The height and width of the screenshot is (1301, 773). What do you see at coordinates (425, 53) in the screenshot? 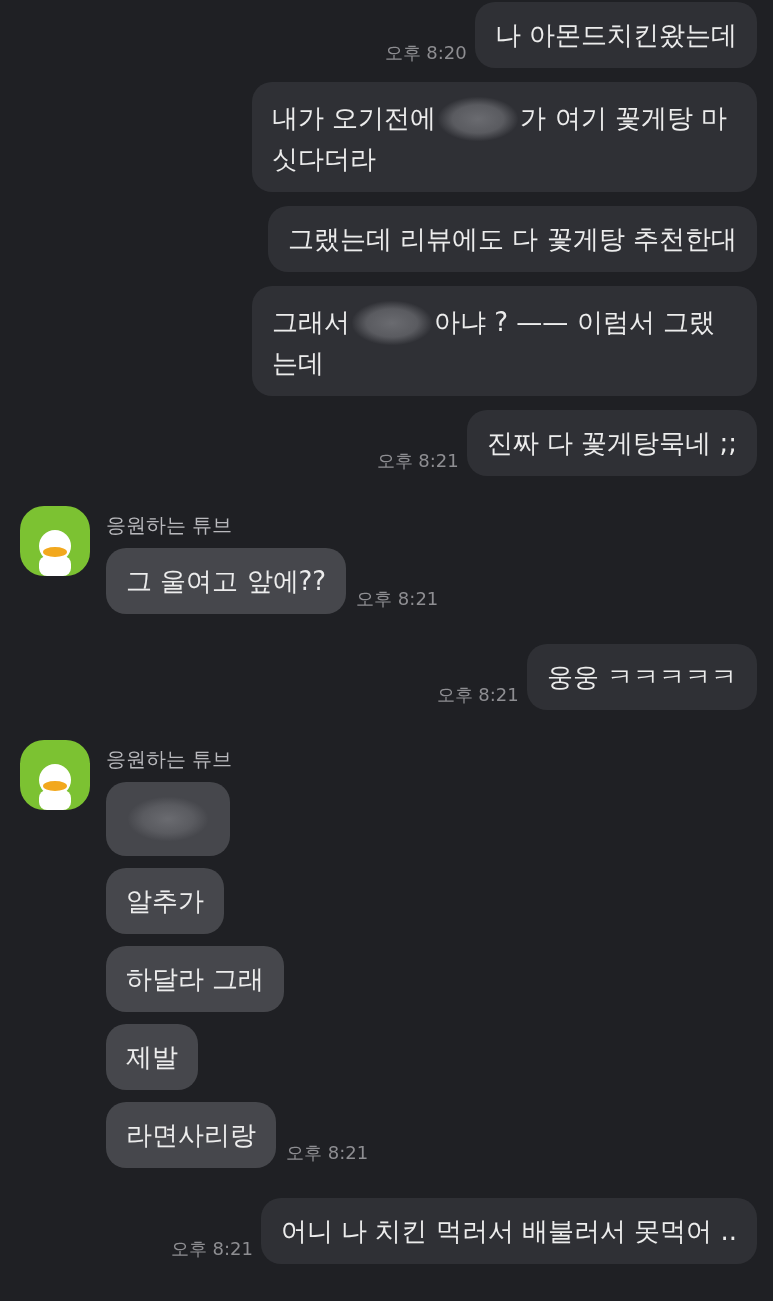
I see `message-time: 오후 8:20` at bounding box center [425, 53].